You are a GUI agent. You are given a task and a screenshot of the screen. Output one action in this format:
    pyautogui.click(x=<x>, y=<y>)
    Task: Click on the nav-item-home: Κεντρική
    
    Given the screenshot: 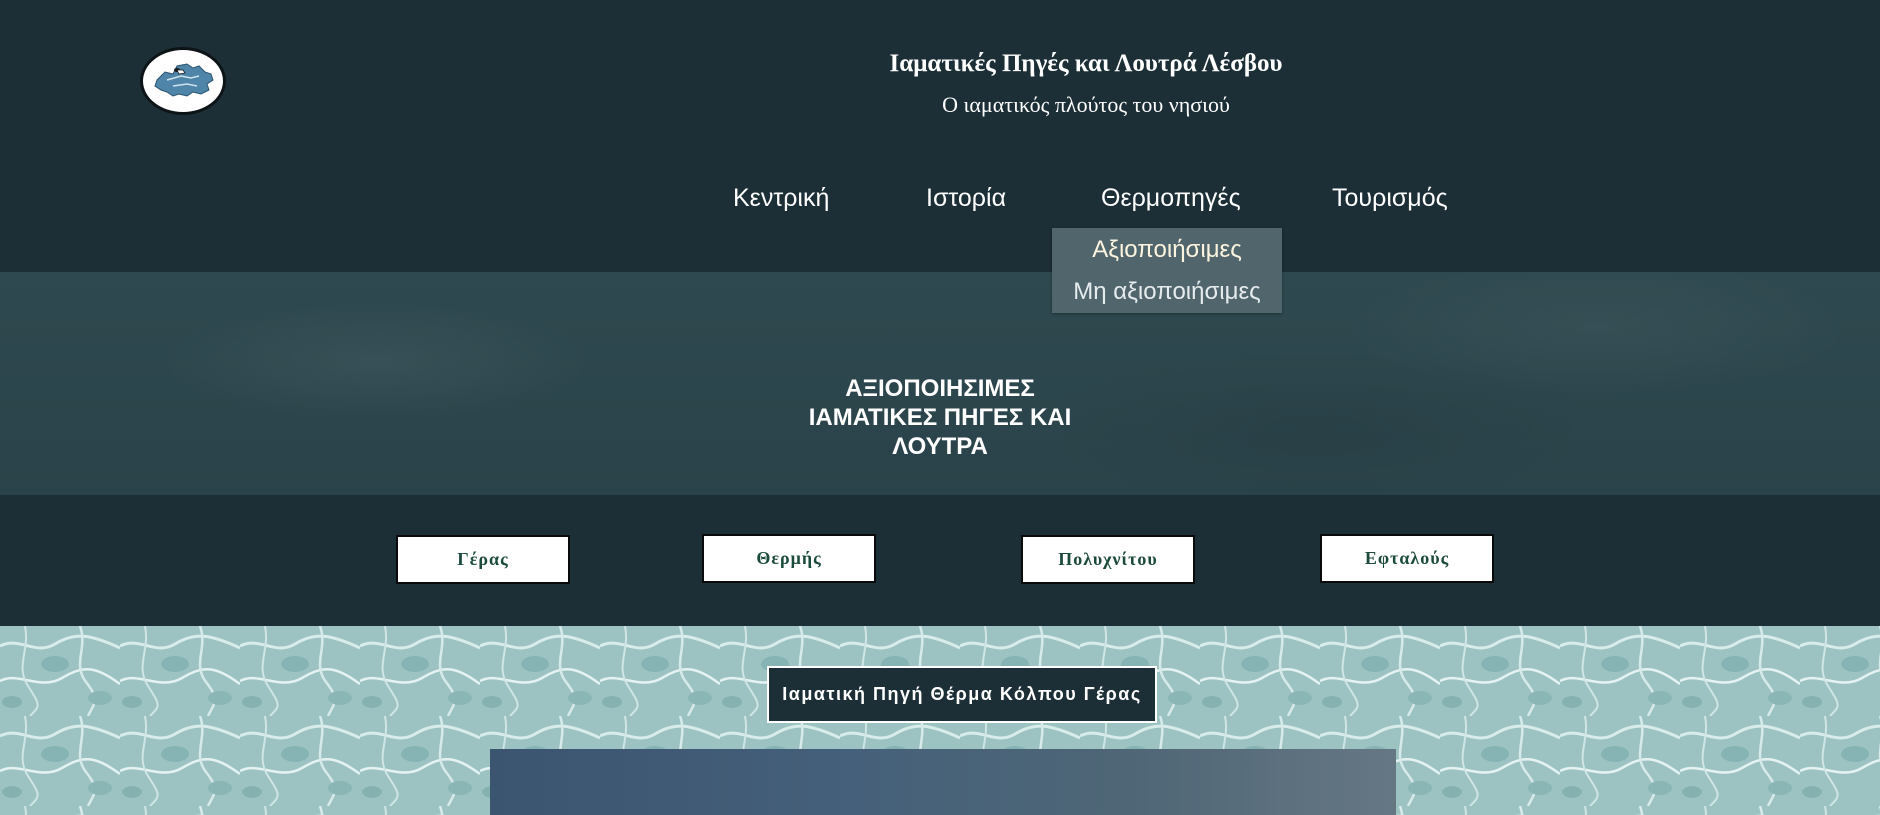 What is the action you would take?
    pyautogui.click(x=781, y=198)
    